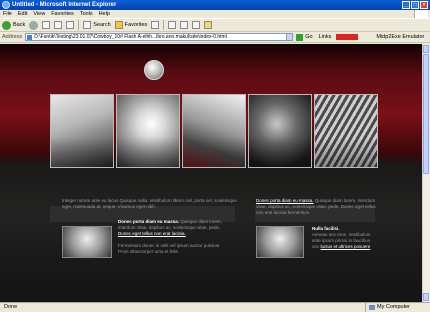  I want to click on toolbar-plugin-icon, so click(347, 37).